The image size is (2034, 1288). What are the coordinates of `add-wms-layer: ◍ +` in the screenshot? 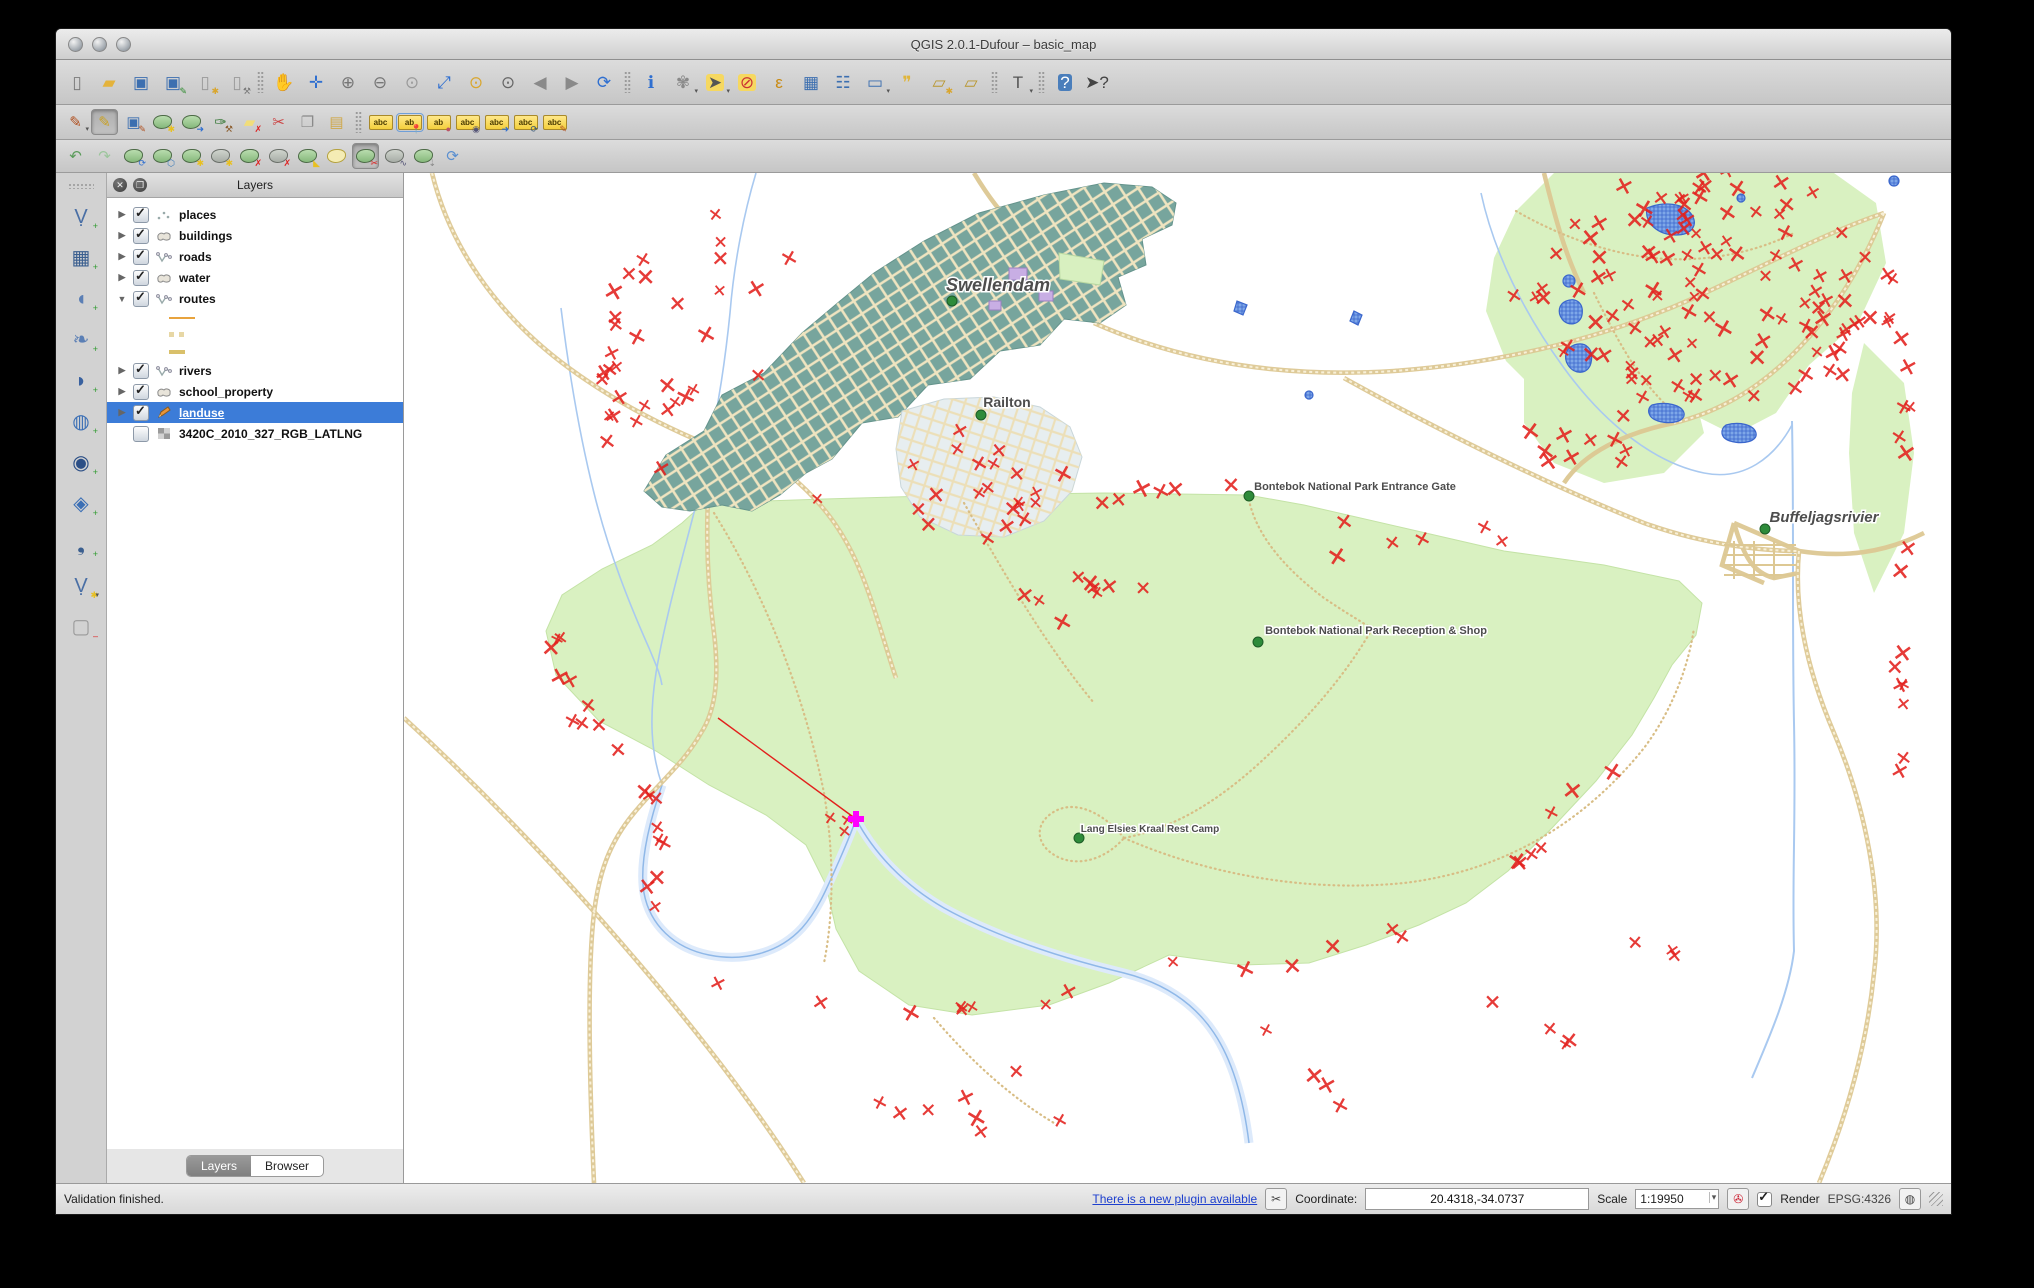 It's located at (81, 422).